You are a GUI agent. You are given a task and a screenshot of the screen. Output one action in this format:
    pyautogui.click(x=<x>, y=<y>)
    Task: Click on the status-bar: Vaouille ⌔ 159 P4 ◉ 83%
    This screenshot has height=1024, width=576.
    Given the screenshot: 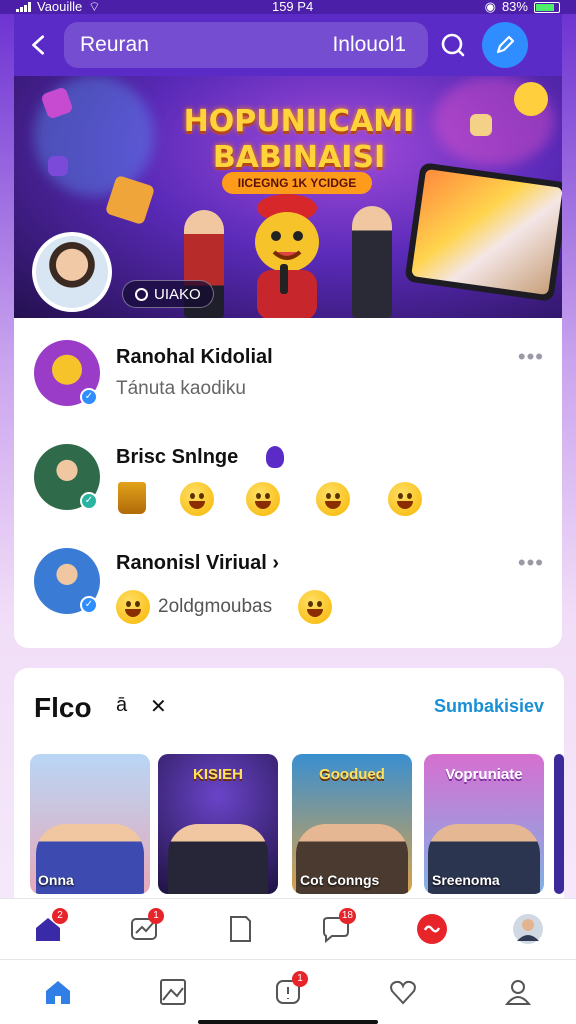 What is the action you would take?
    pyautogui.click(x=288, y=7)
    